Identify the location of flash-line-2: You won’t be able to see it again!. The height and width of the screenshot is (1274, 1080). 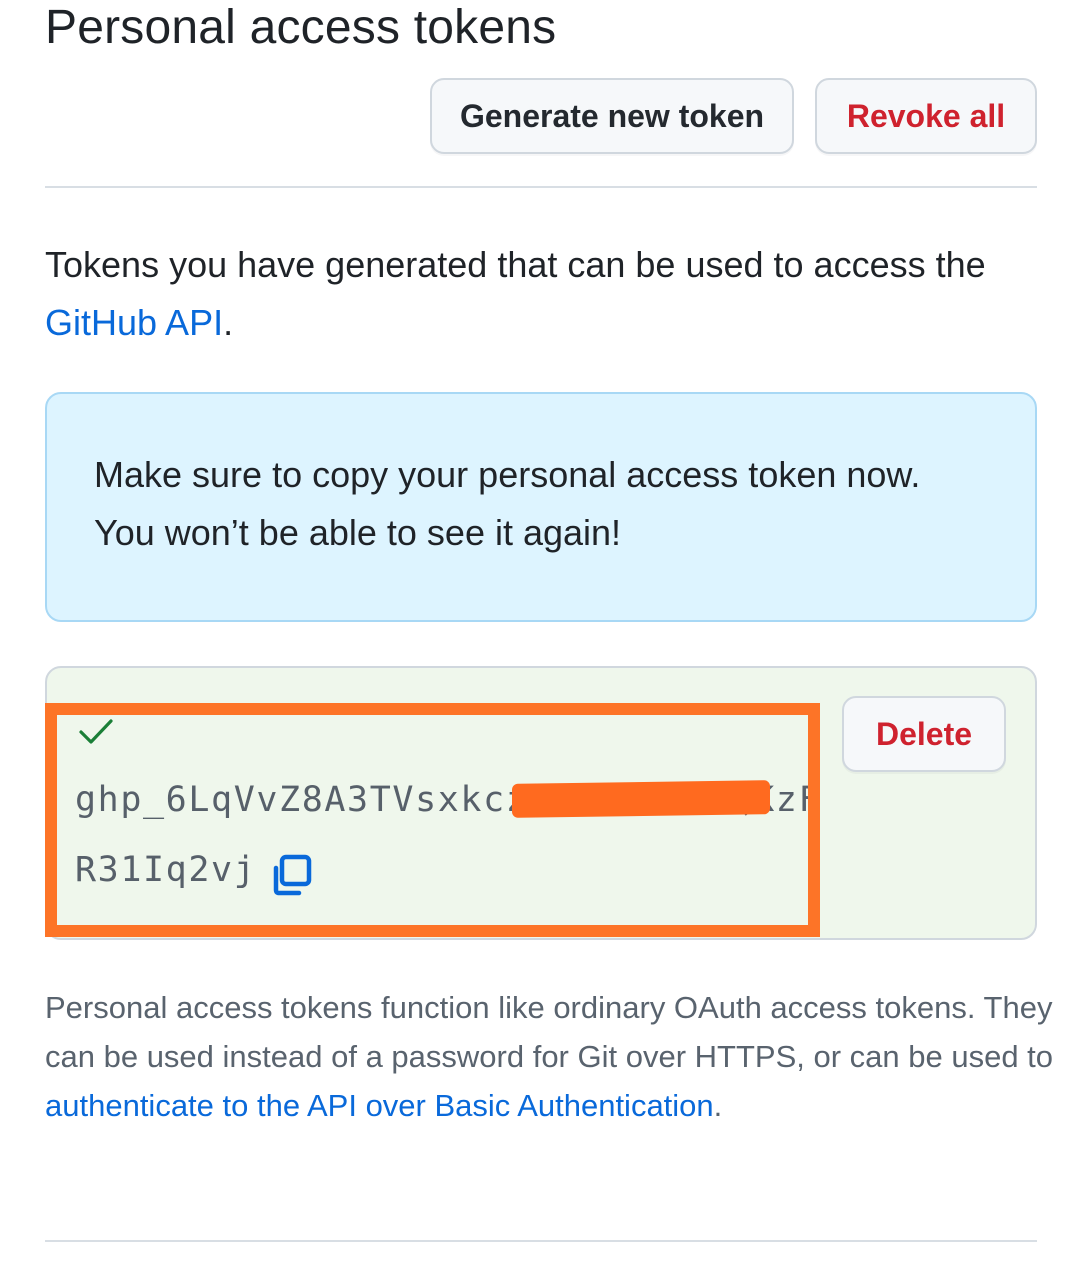
(358, 532).